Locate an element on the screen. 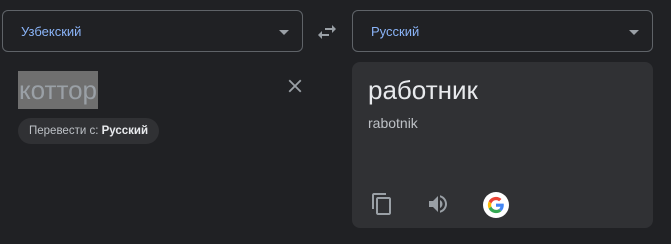 This screenshot has width=671, height=244. translate-from-suggestion-chip: Перевести с: Русский is located at coordinates (89, 131).